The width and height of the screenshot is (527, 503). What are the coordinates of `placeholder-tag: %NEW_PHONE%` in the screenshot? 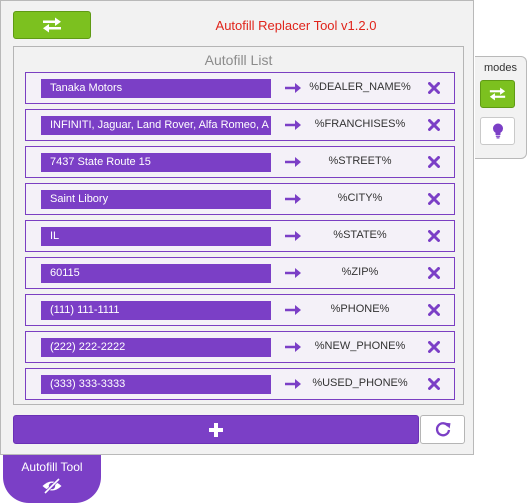 It's located at (360, 346).